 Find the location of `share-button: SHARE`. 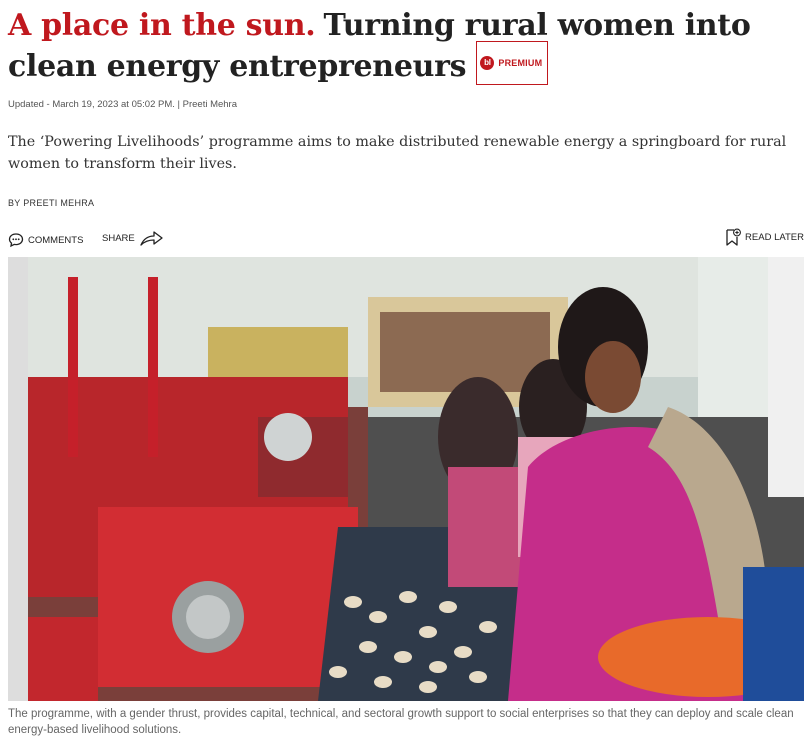

share-button: SHARE is located at coordinates (133, 238).